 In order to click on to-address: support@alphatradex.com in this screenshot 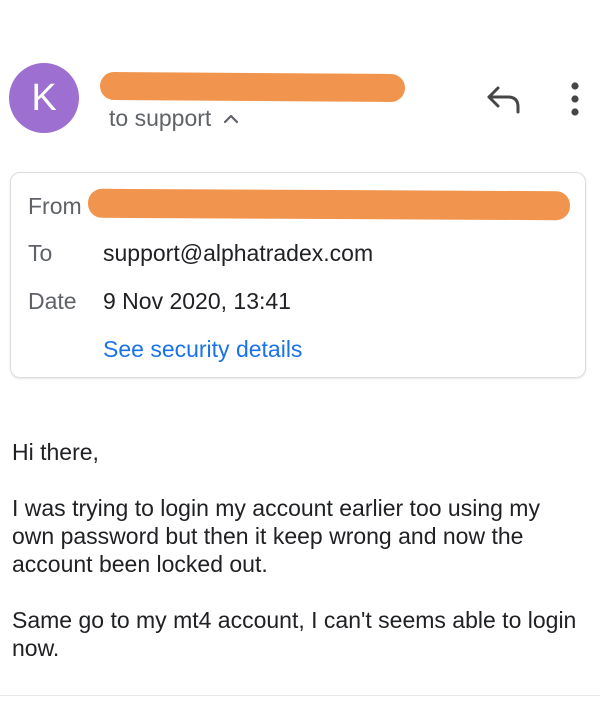, I will do `click(238, 253)`.